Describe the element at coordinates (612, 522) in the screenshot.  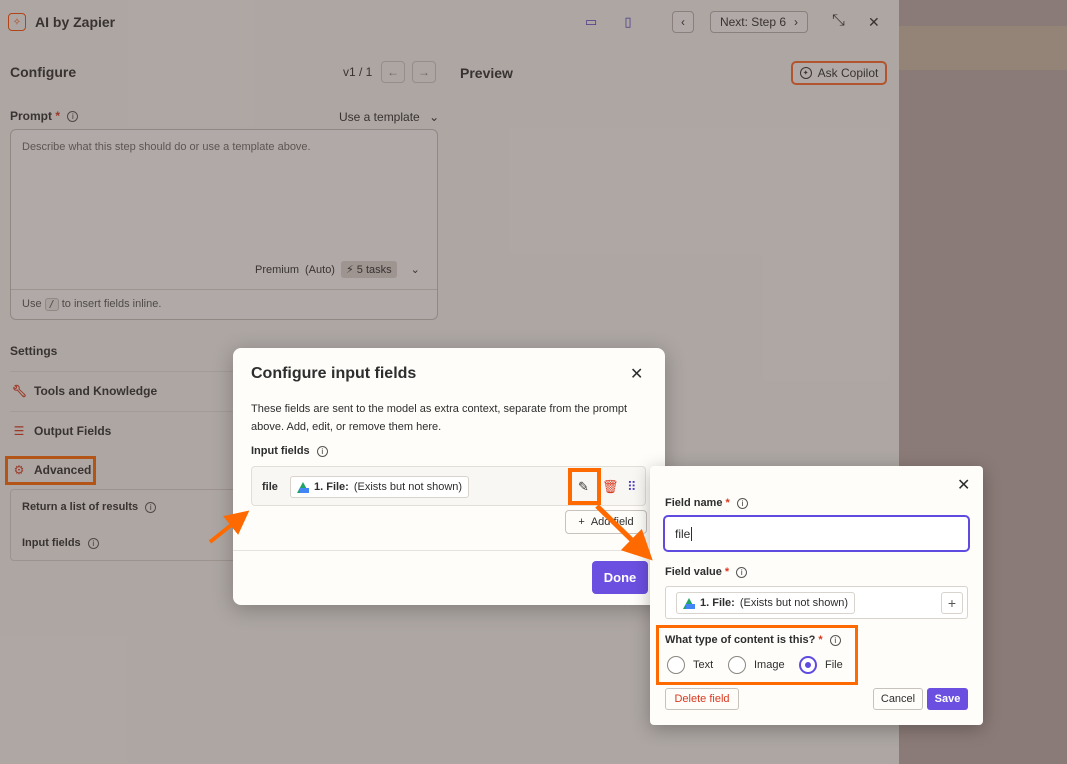
I see `add-field-label: Add field` at that location.